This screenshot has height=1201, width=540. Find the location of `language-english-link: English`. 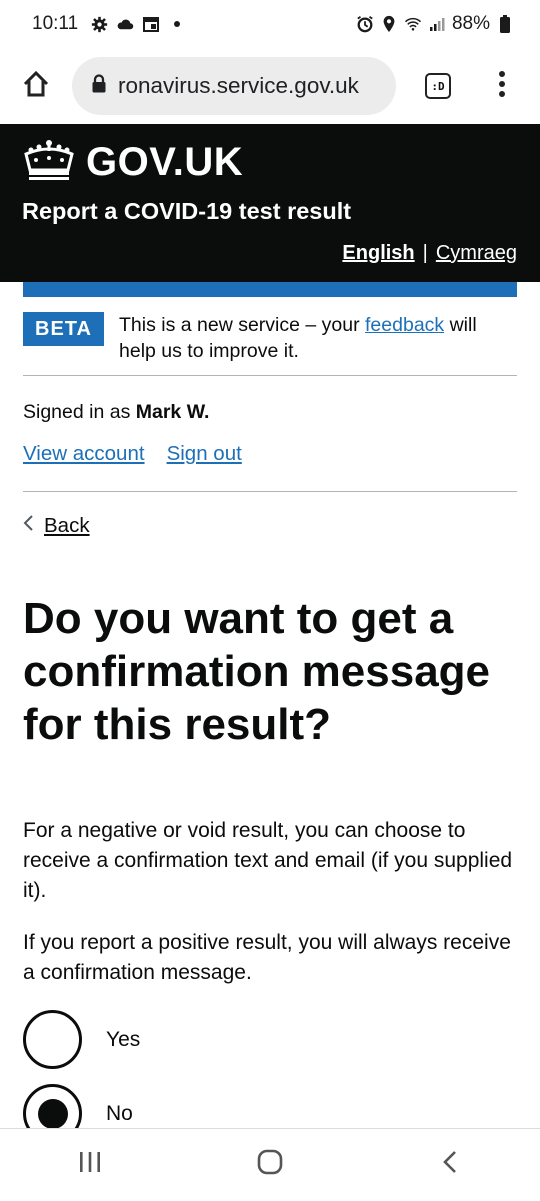

language-english-link: English is located at coordinates (378, 253).